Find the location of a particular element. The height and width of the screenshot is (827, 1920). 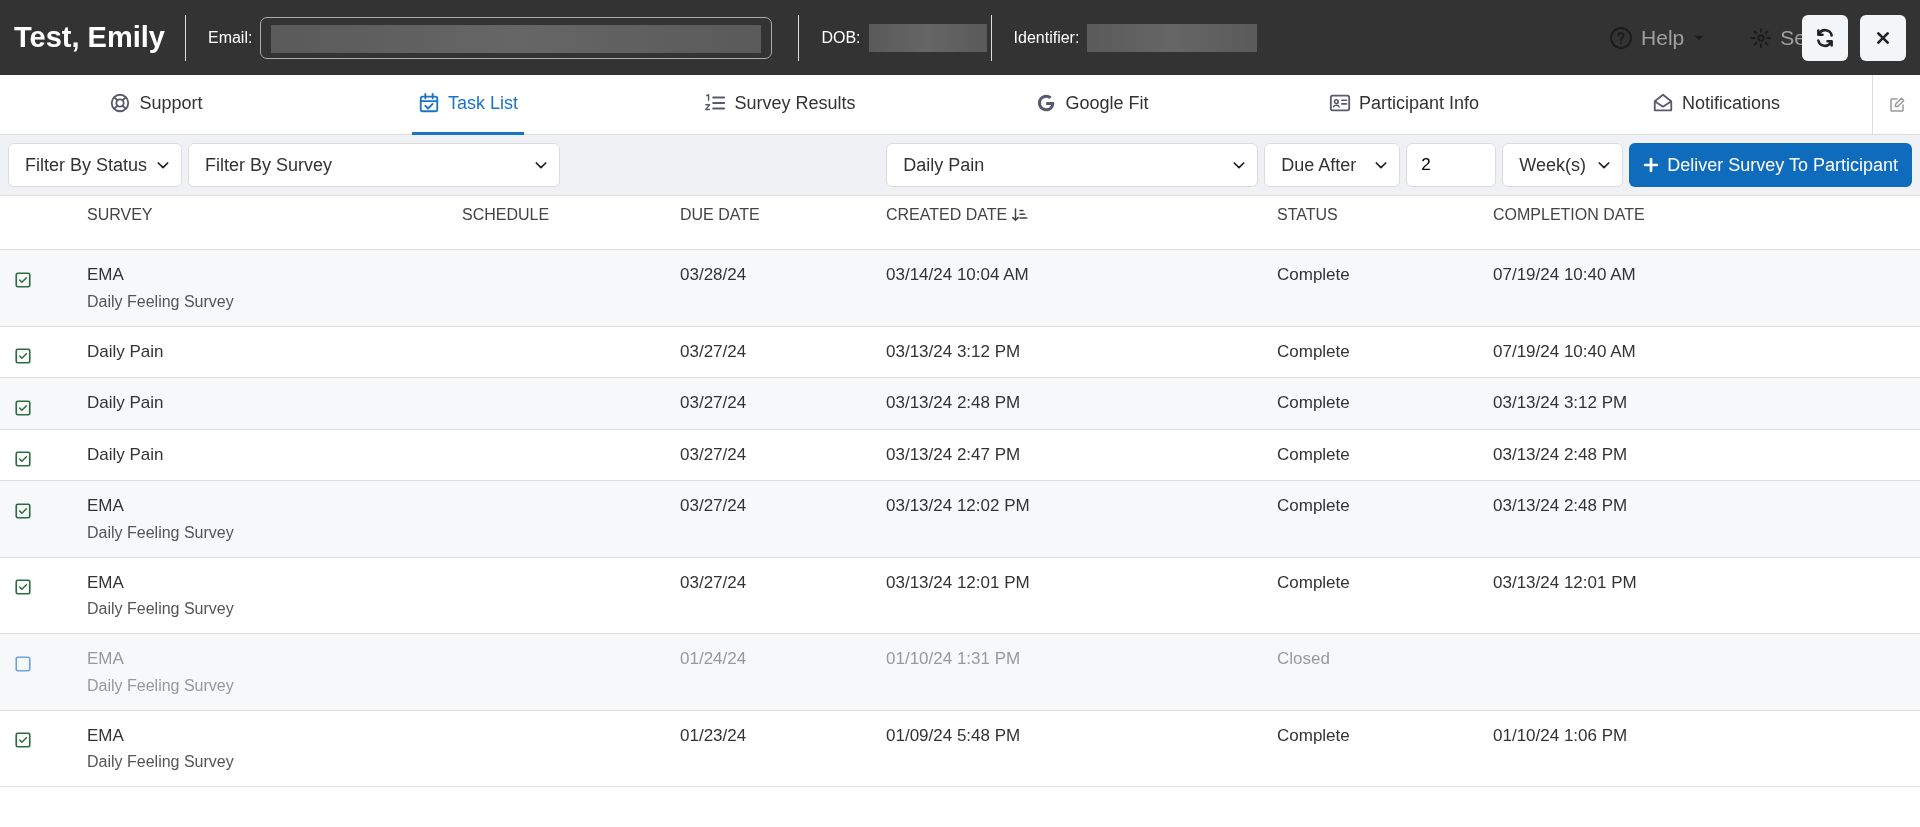

tab: Notifications is located at coordinates (1715, 104).